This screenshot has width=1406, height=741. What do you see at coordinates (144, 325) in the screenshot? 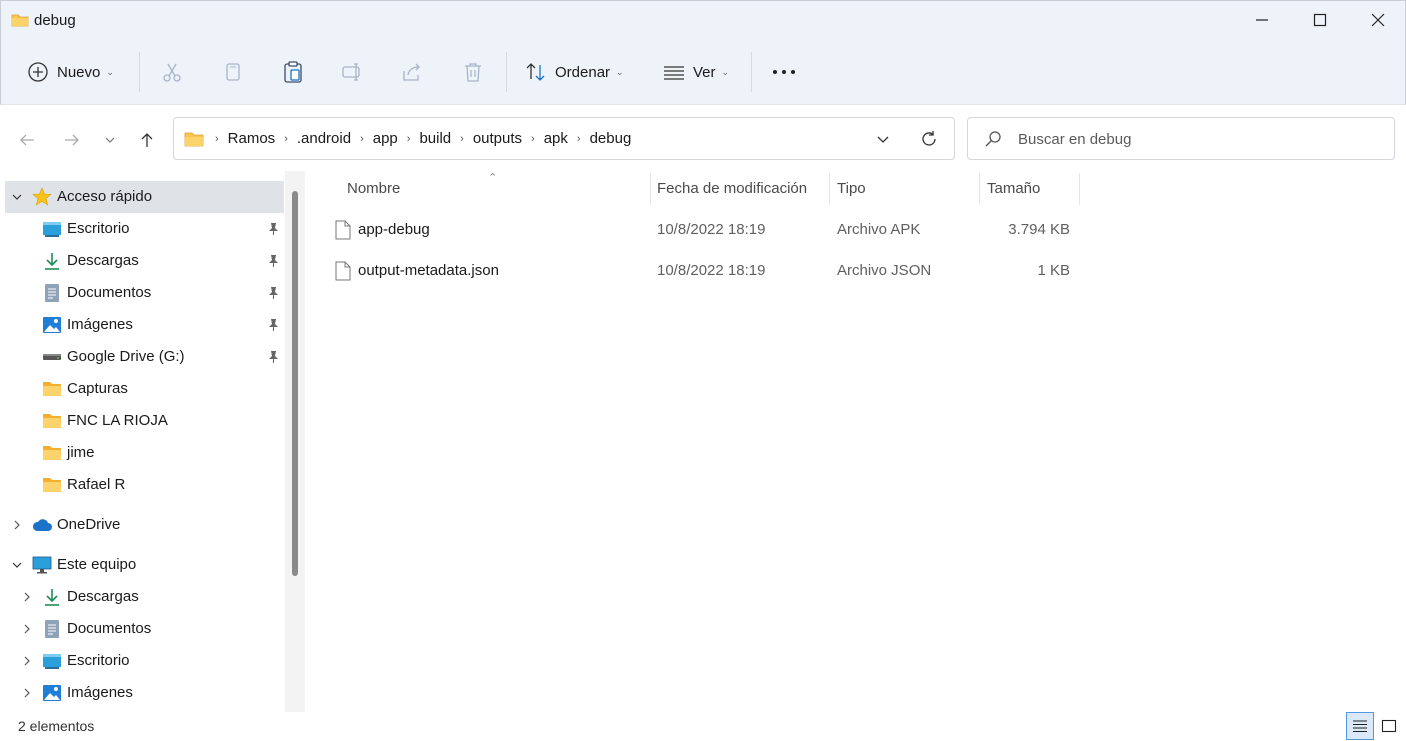
I see `sidebar-item-im-genes: Imágenes` at bounding box center [144, 325].